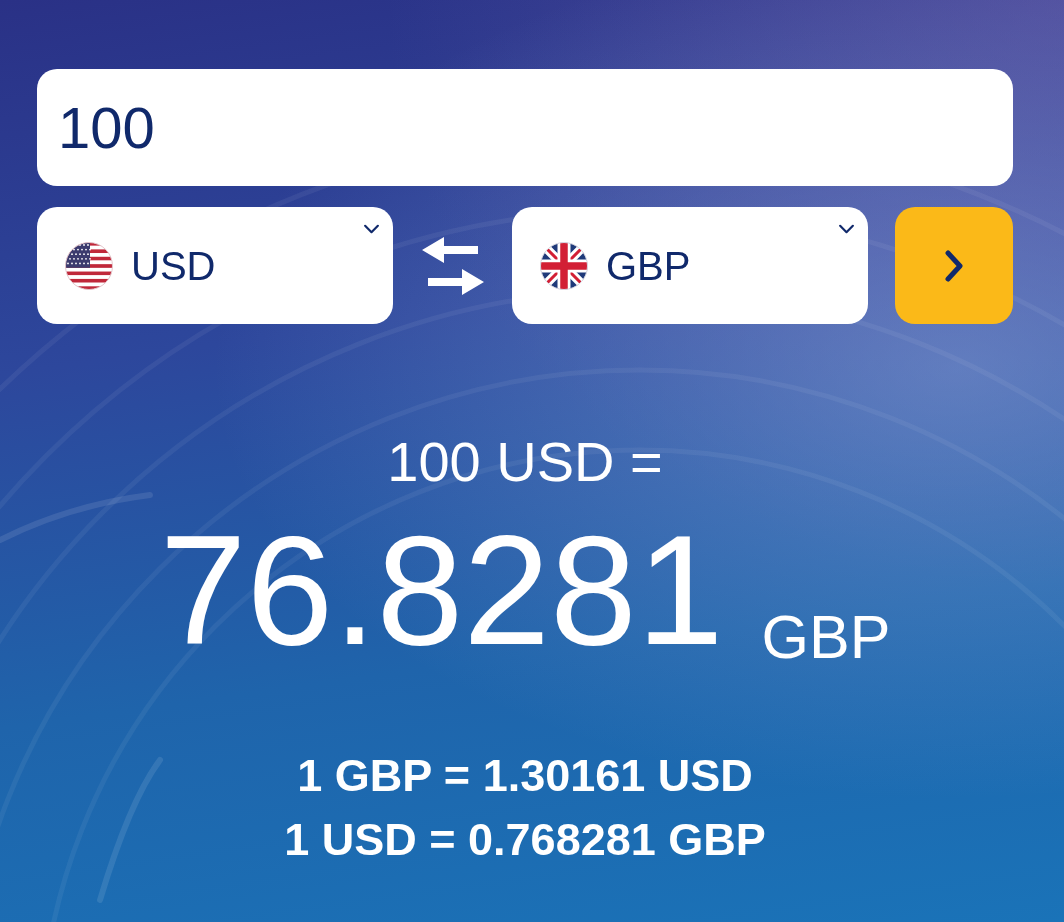 Image resolution: width=1064 pixels, height=922 pixels. What do you see at coordinates (525, 776) in the screenshot?
I see `exchange-rate: 1 GBP = 1.30161 USD` at bounding box center [525, 776].